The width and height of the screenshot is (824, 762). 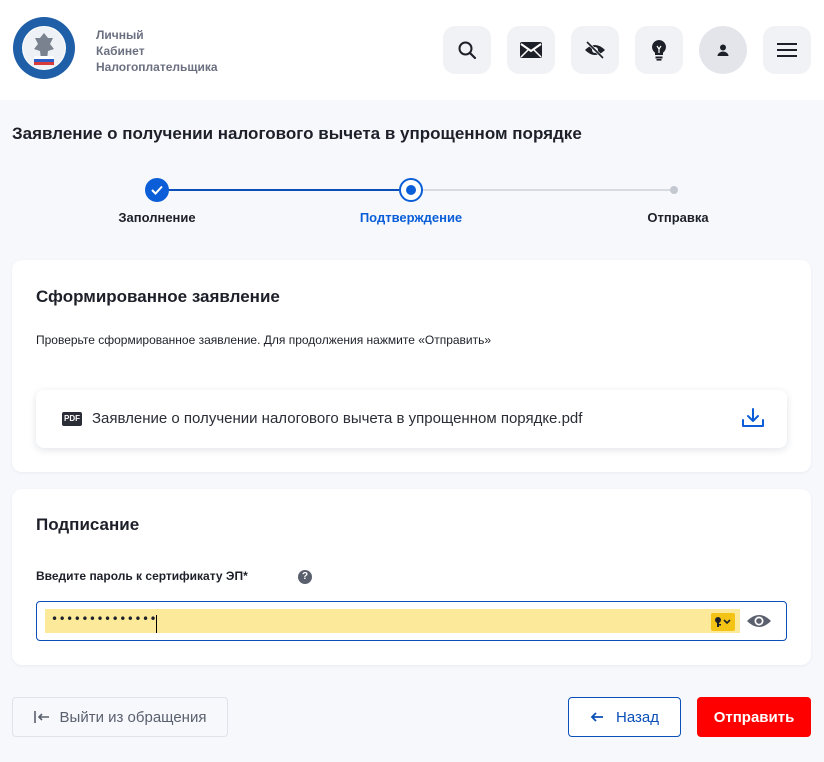 What do you see at coordinates (157, 67) in the screenshot?
I see `brand-line: Налогоплательщика` at bounding box center [157, 67].